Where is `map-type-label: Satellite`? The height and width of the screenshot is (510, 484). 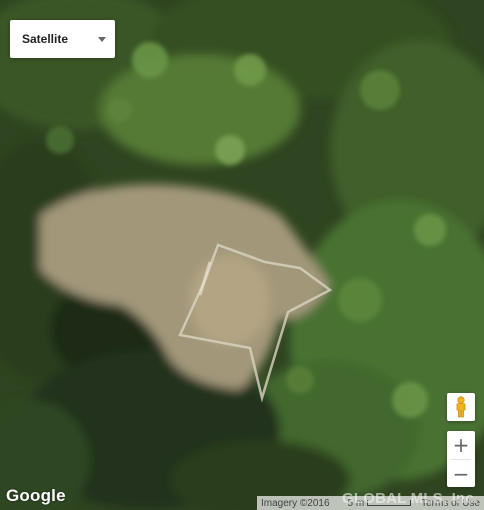
map-type-label: Satellite is located at coordinates (45, 39).